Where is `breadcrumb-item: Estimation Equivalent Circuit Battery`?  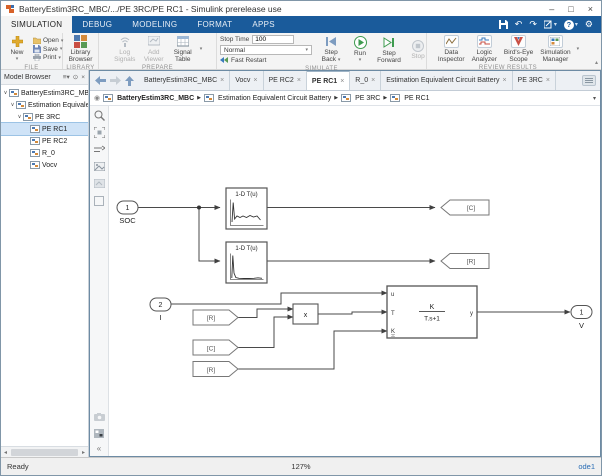
breadcrumb-item: Estimation Equivalent Circuit Battery is located at coordinates (267, 98).